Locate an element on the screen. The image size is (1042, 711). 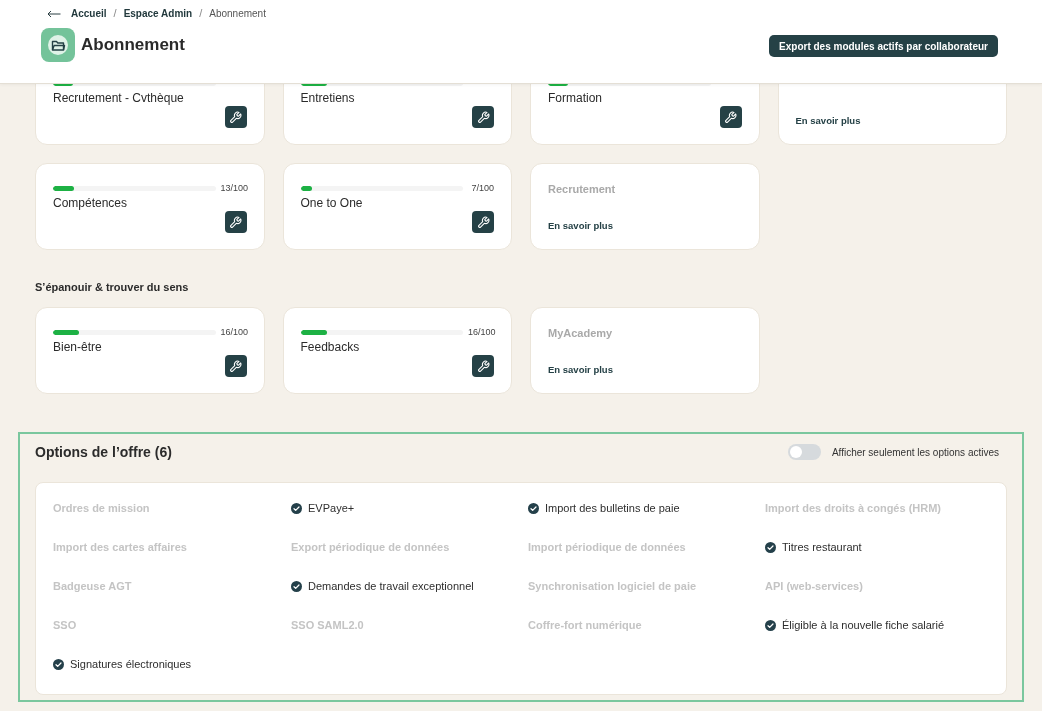
module-name: Feedbacks is located at coordinates (330, 347).